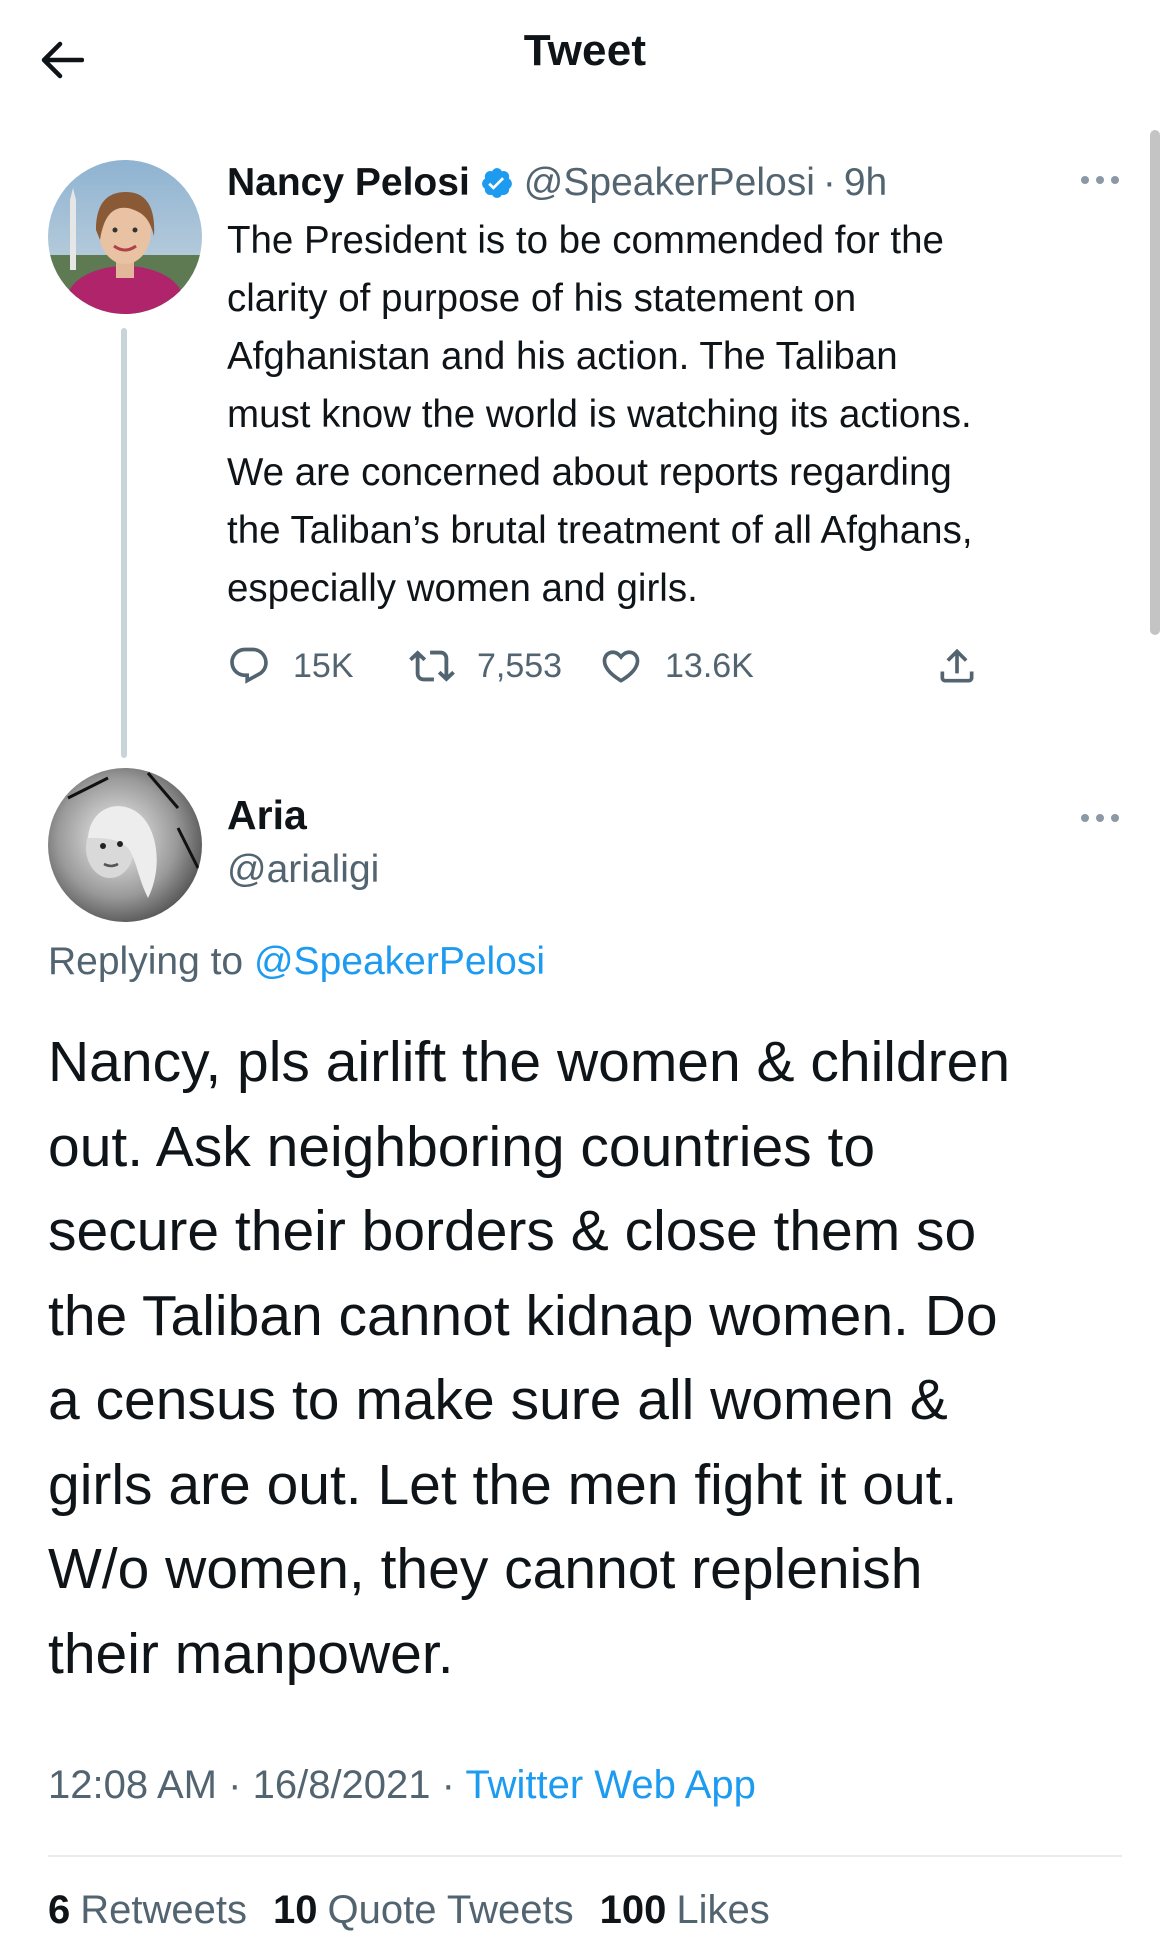 Image resolution: width=1170 pixels, height=1959 pixels. Describe the element at coordinates (498, 1400) in the screenshot. I see `tweet-text-line: a census to make sure all women &` at that location.